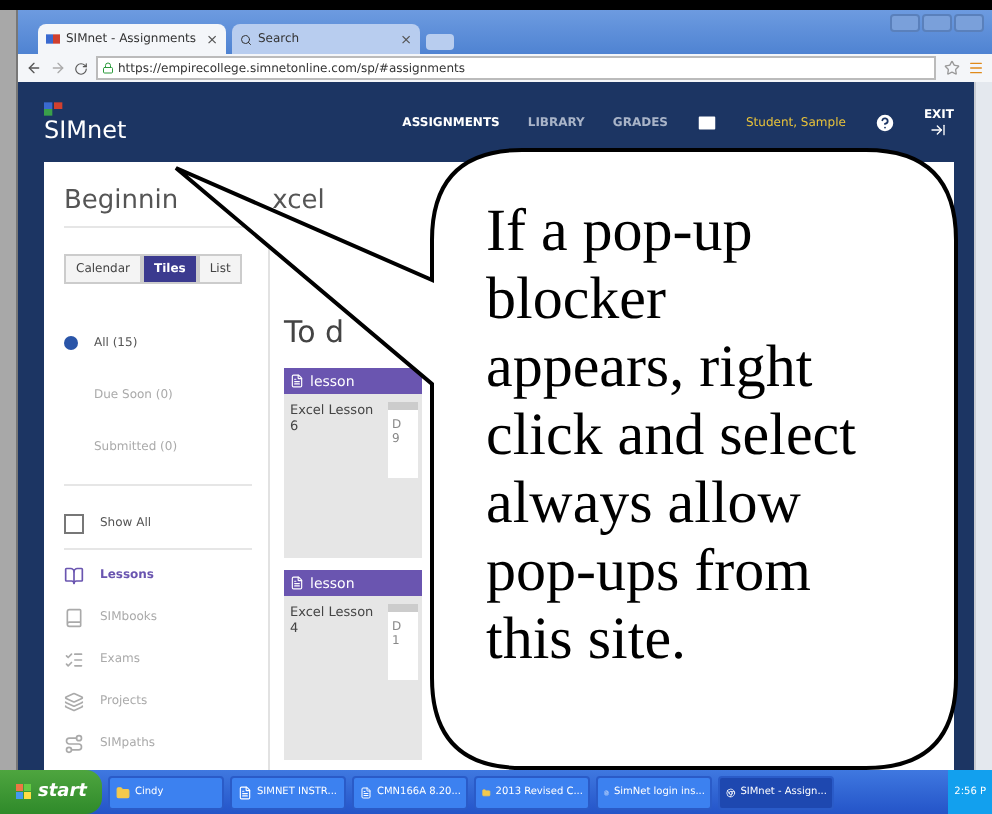 The image size is (992, 814). Describe the element at coordinates (24, 792) in the screenshot. I see `windows-logo-icon` at that location.